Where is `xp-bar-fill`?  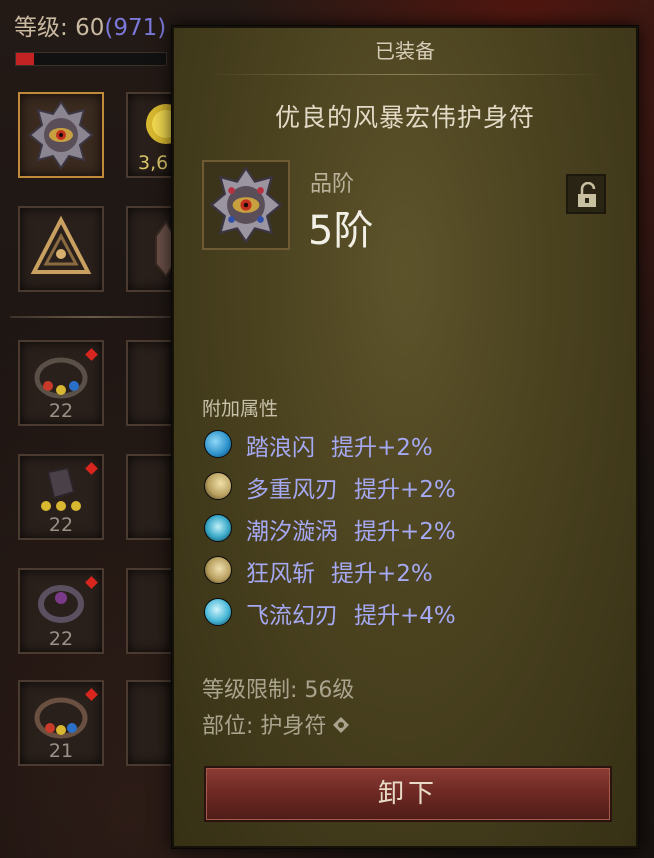
xp-bar-fill is located at coordinates (25, 59).